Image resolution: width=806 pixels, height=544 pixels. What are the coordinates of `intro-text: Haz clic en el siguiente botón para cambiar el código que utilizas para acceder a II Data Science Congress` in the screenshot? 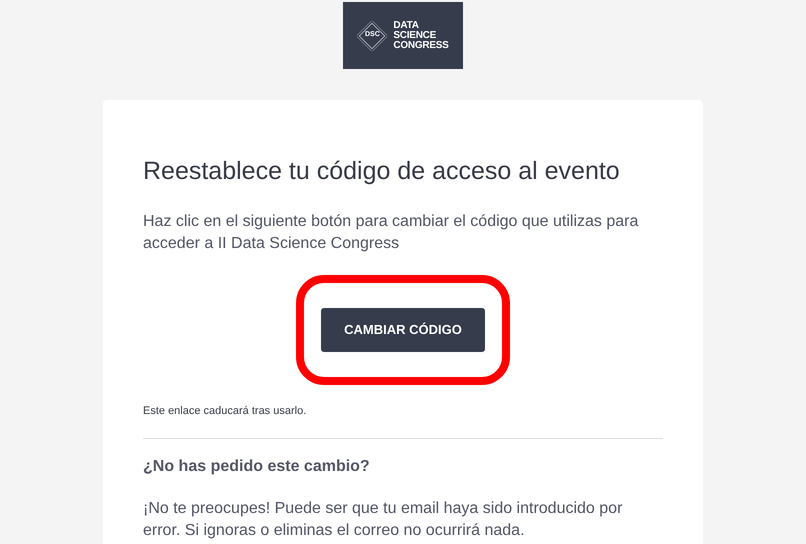 It's located at (391, 233).